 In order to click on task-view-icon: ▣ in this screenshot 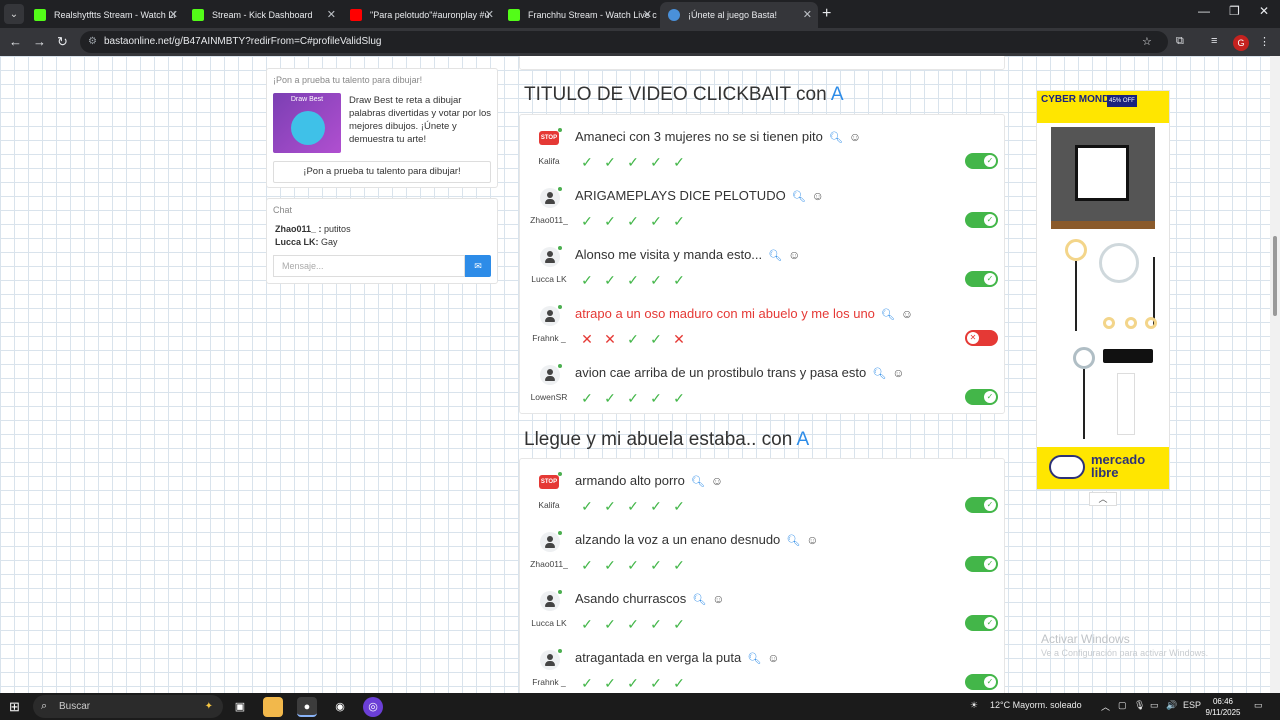, I will do `click(240, 707)`.